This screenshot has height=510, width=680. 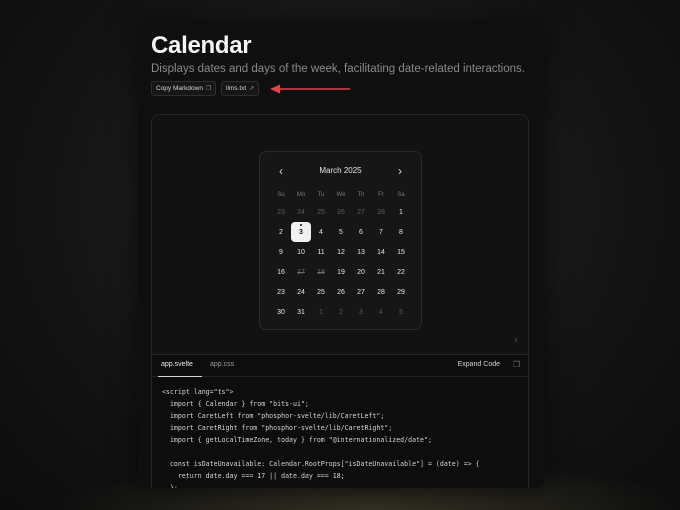 I want to click on calendar-day: 10, so click(x=301, y=252).